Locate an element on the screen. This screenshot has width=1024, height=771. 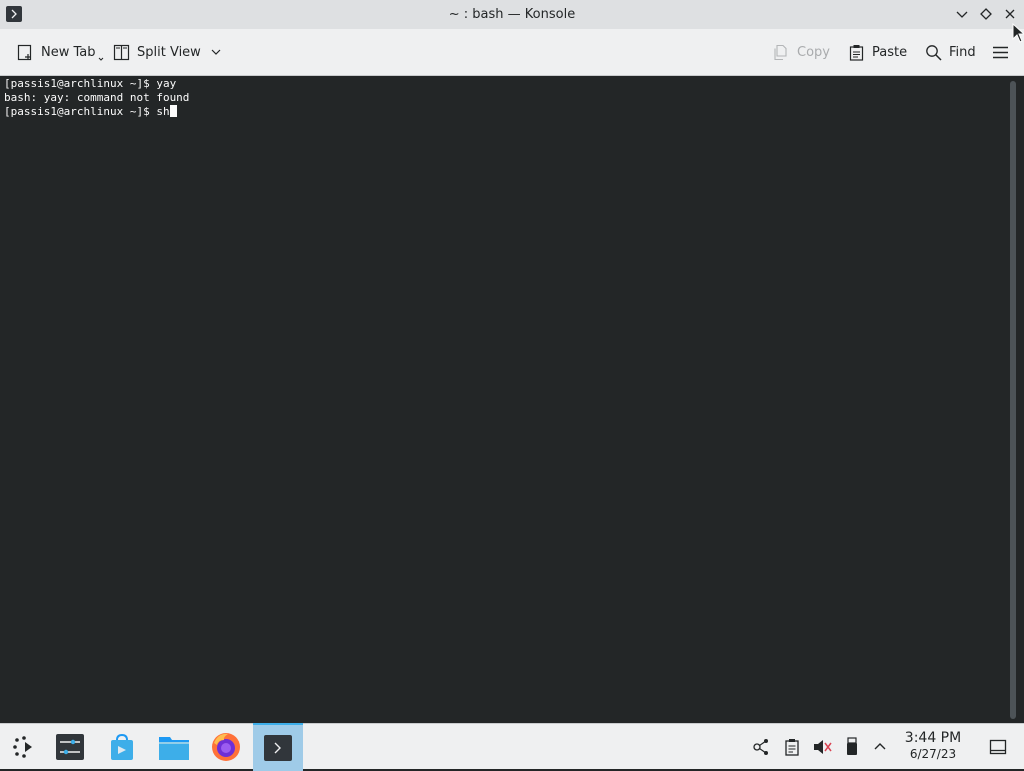
title-bar: ~ : bash — Konsole is located at coordinates (512, 14).